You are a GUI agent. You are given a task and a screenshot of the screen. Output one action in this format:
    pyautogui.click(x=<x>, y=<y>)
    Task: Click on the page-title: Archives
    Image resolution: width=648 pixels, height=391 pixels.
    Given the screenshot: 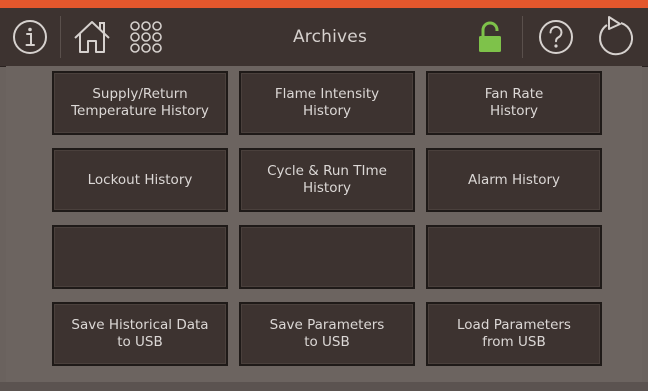 What is the action you would take?
    pyautogui.click(x=330, y=37)
    